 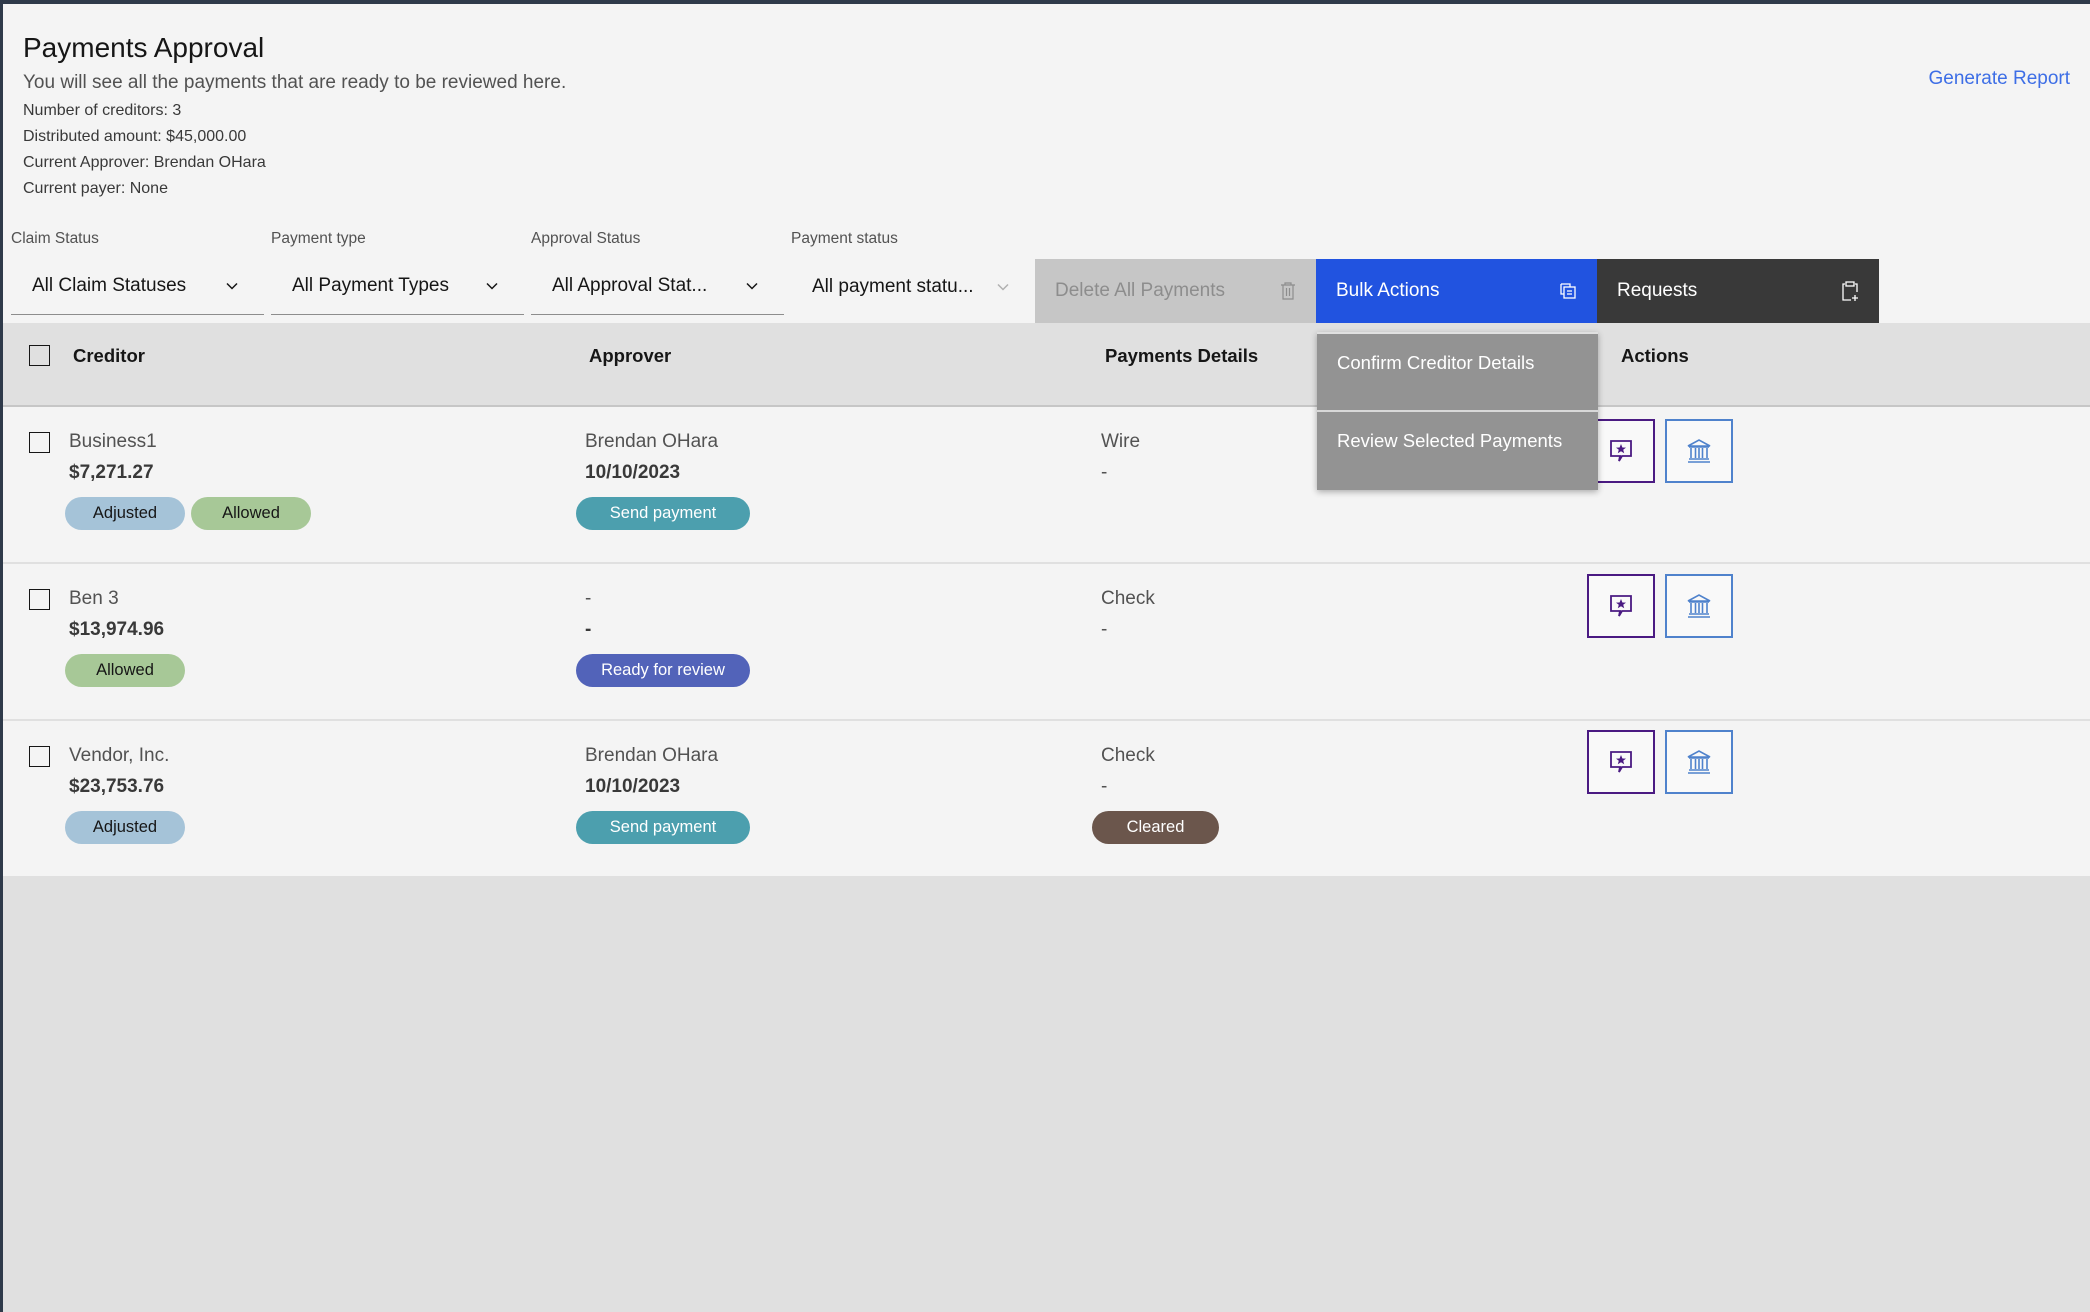 What do you see at coordinates (1457, 373) in the screenshot?
I see `menu-item-confirm-creditor-details: Confirm Creditor Details` at bounding box center [1457, 373].